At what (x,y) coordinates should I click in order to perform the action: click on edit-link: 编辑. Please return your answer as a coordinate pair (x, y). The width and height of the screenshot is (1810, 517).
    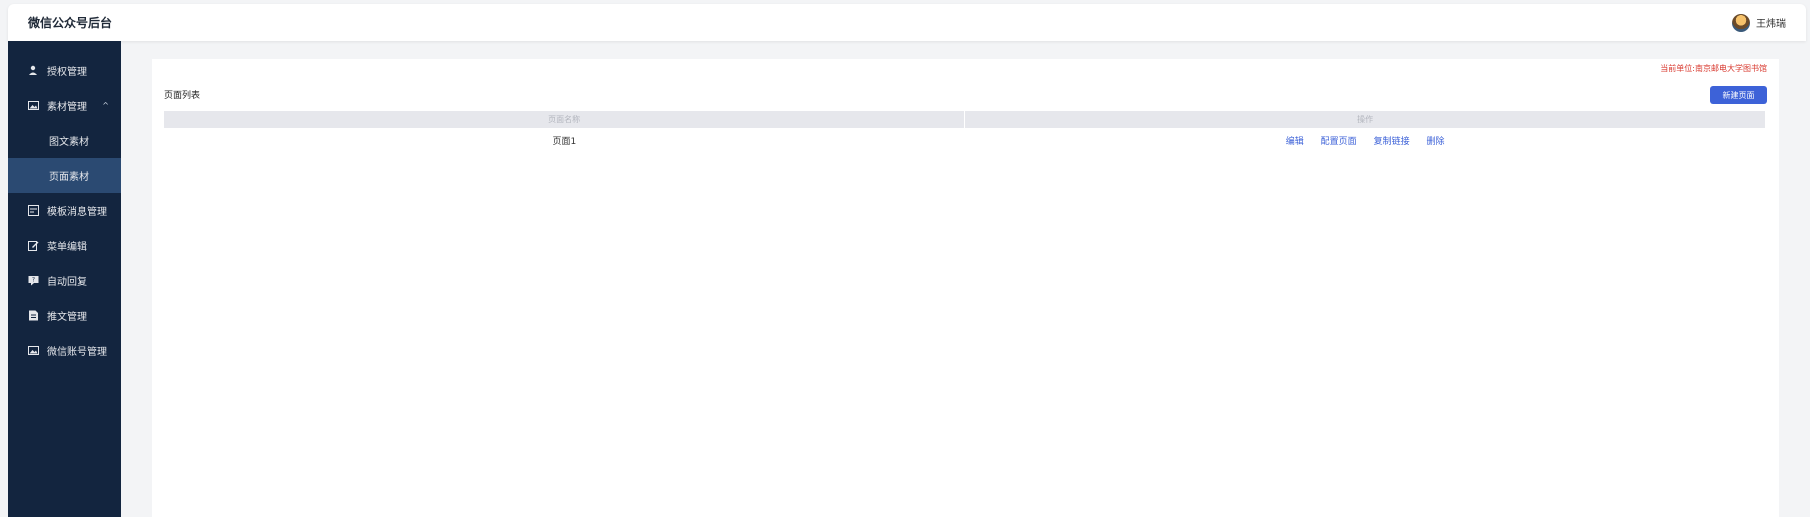
    Looking at the image, I should click on (1295, 142).